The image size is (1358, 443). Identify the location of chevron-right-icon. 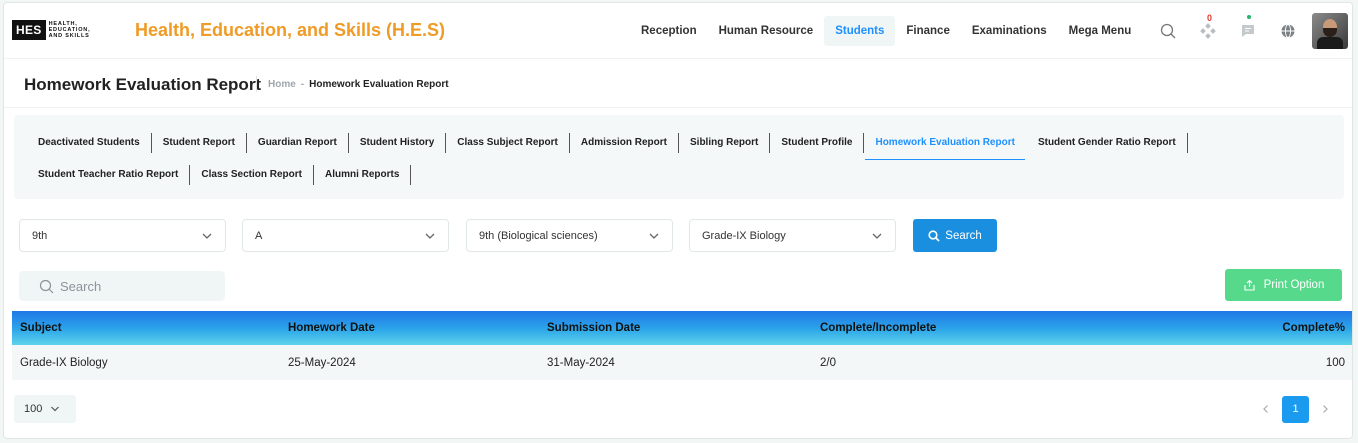
(1325, 409).